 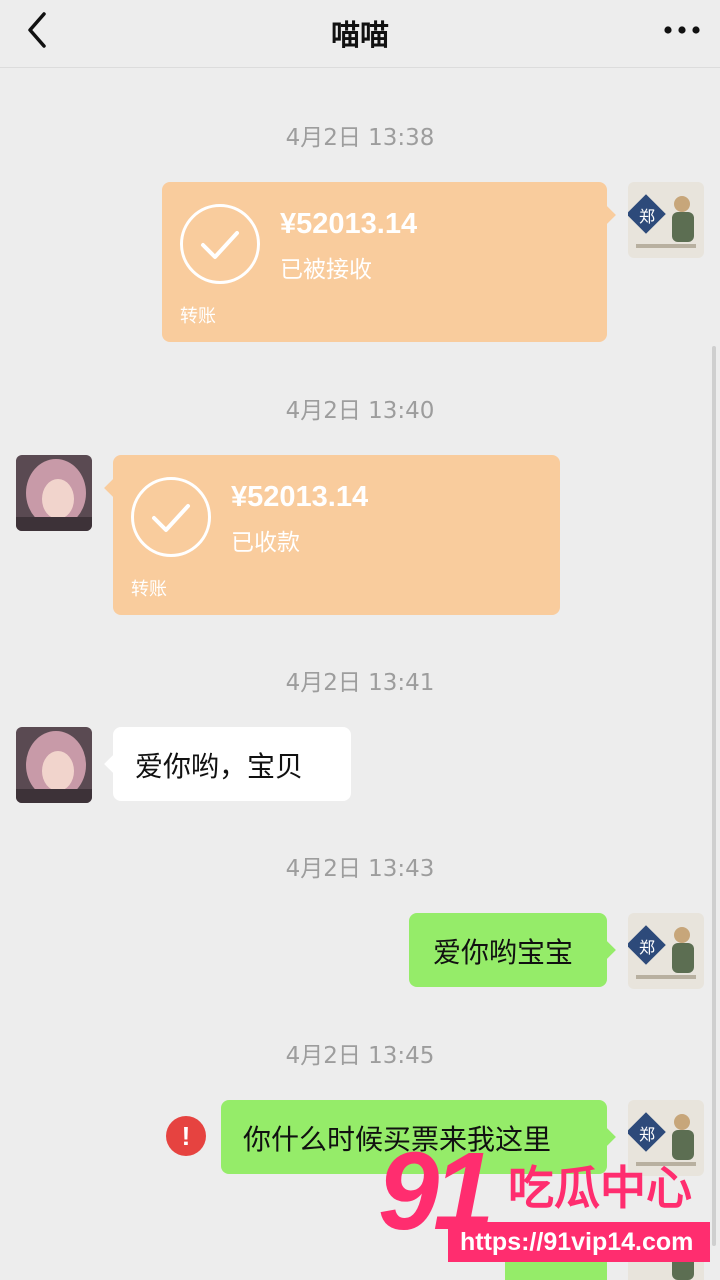 What do you see at coordinates (503, 952) in the screenshot?
I see `message-text: 爱你哟宝宝` at bounding box center [503, 952].